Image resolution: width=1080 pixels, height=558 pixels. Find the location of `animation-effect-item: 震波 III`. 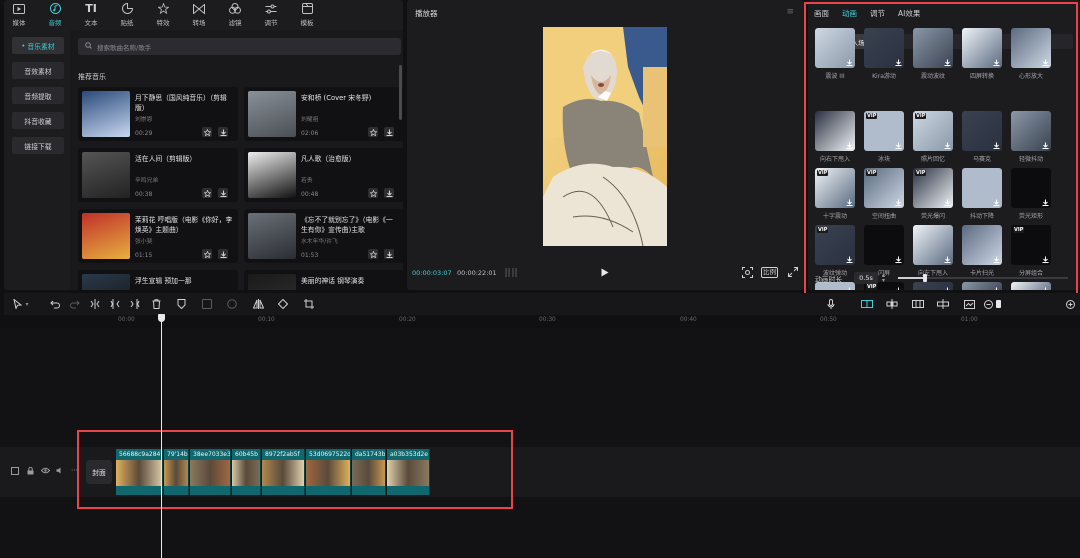

animation-effect-item: 震波 III is located at coordinates (837, 69).